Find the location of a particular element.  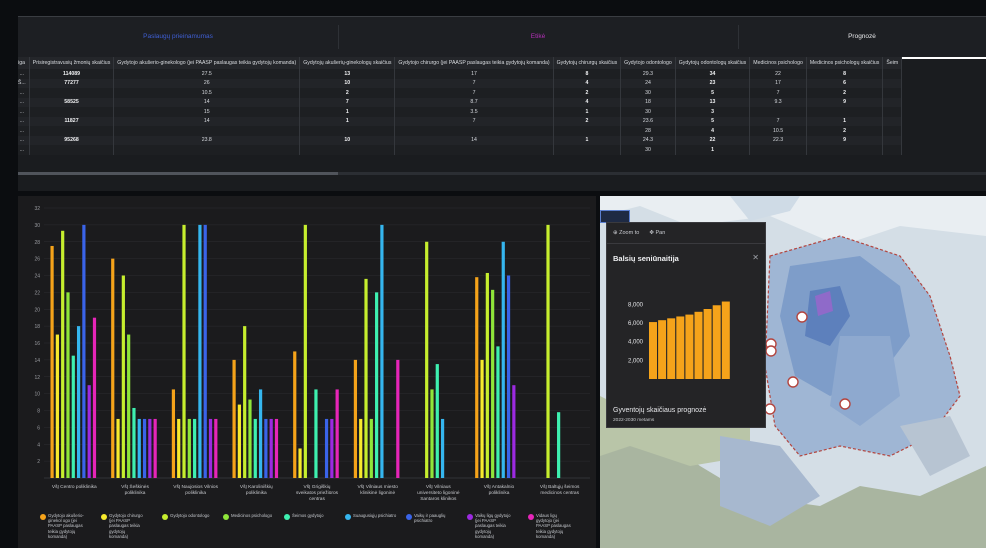

y-tick-label: 4 is located at coordinates (38, 445).